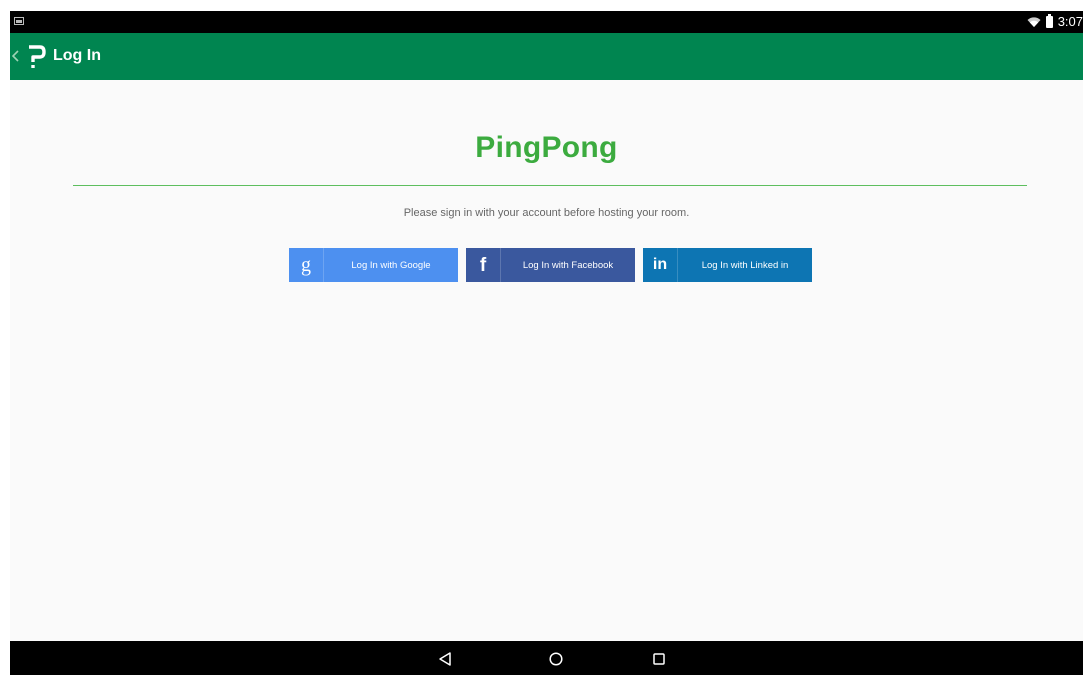 This screenshot has width=1083, height=675. What do you see at coordinates (16, 56) in the screenshot?
I see `back-arrow-icon` at bounding box center [16, 56].